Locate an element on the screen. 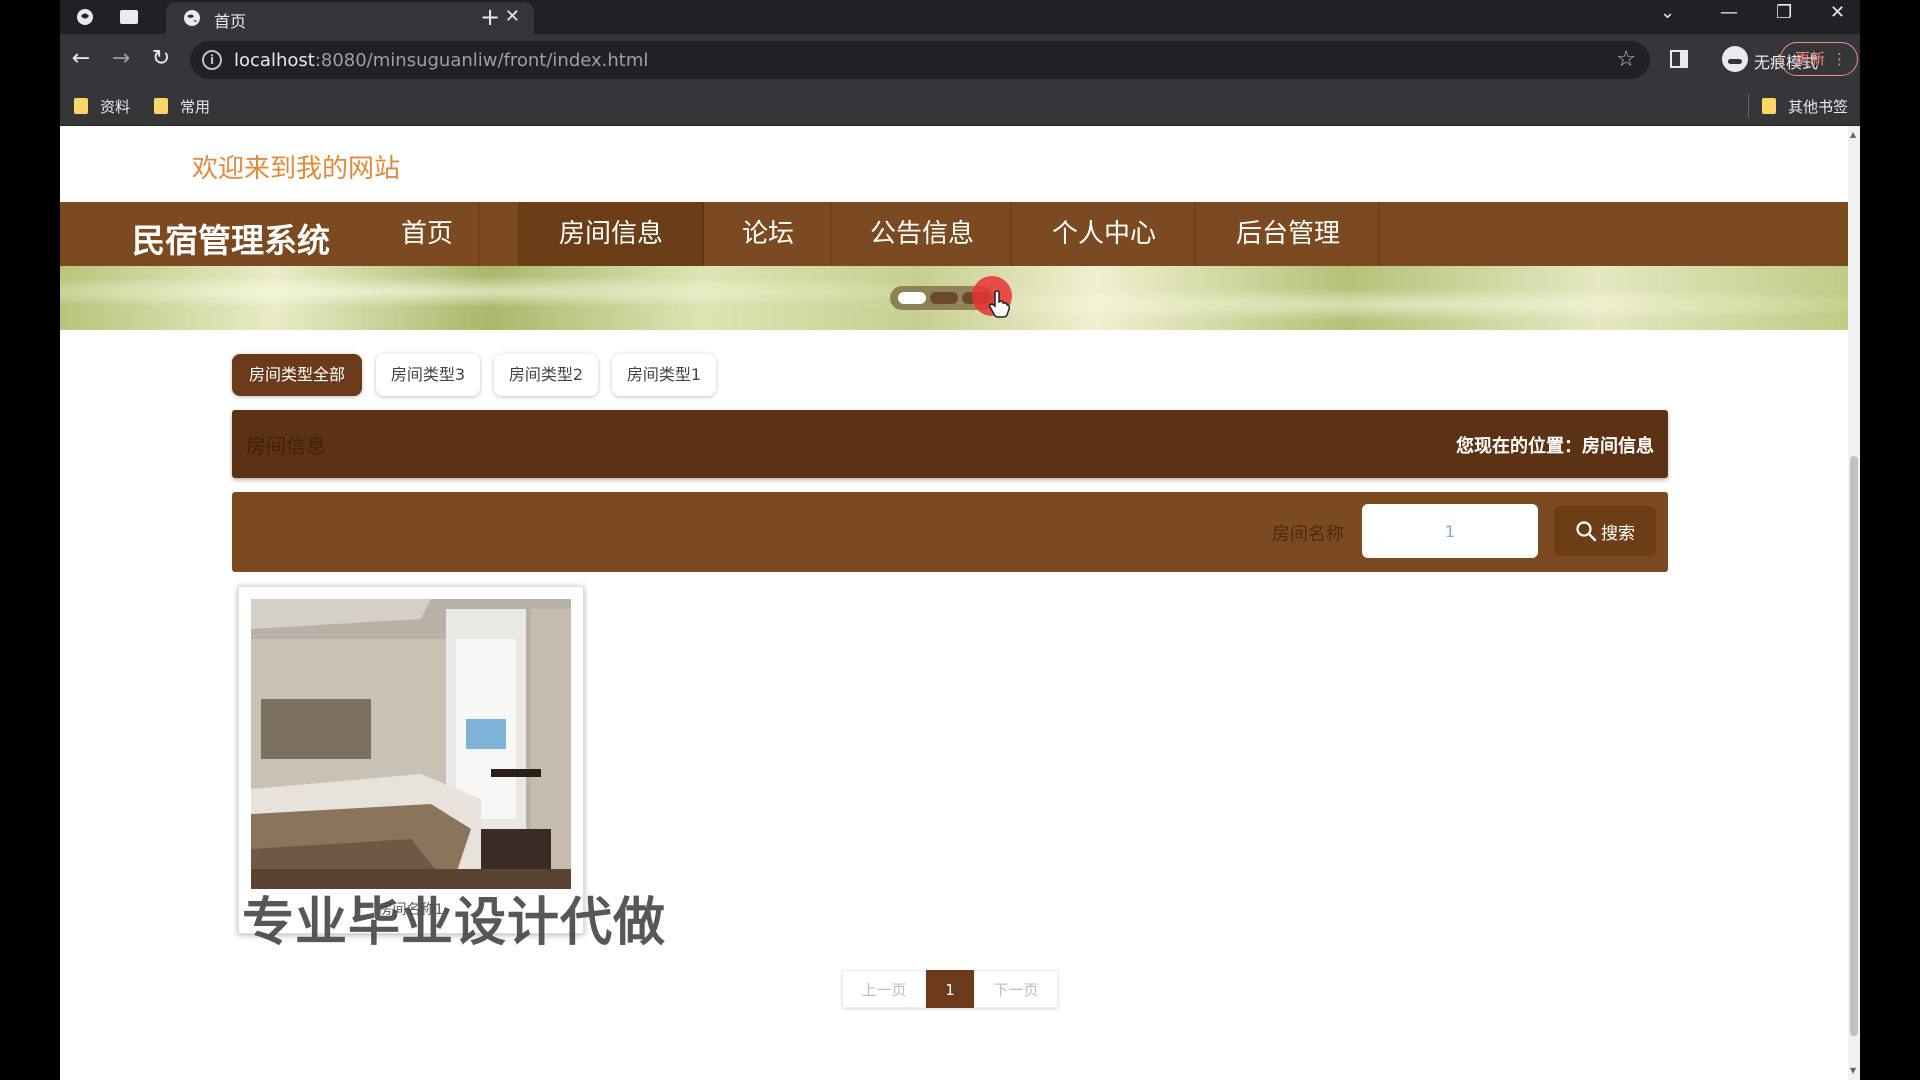 This screenshot has height=1080, width=1920. bookmark-folder-changyong: 常用 is located at coordinates (182, 106).